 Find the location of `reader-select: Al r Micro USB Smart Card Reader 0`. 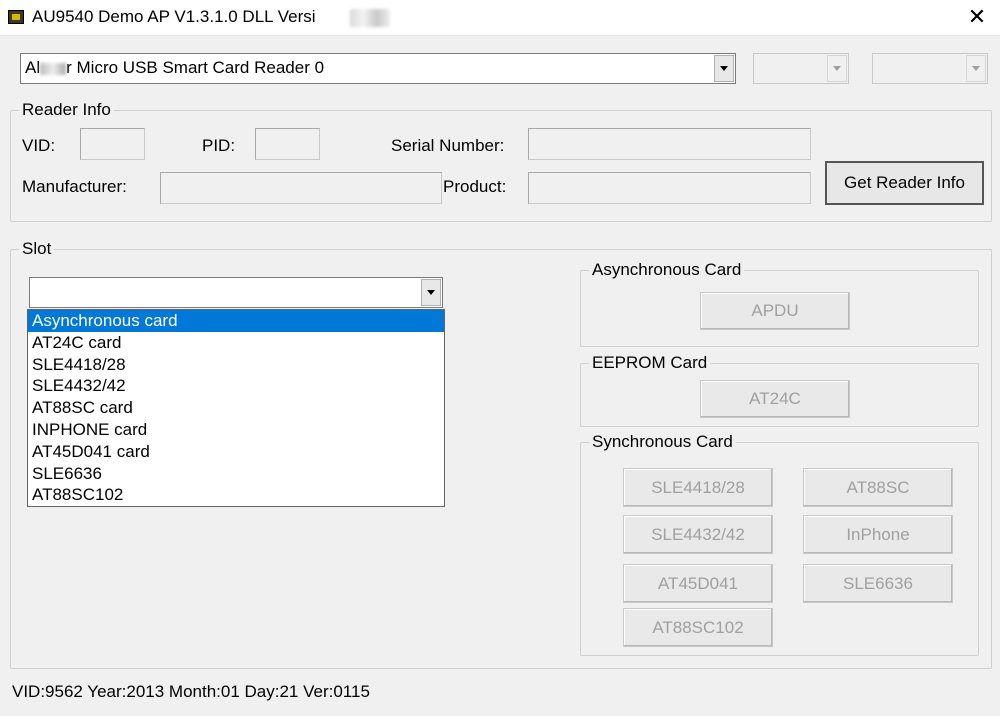

reader-select: Al r Micro USB Smart Card Reader 0 is located at coordinates (378, 68).